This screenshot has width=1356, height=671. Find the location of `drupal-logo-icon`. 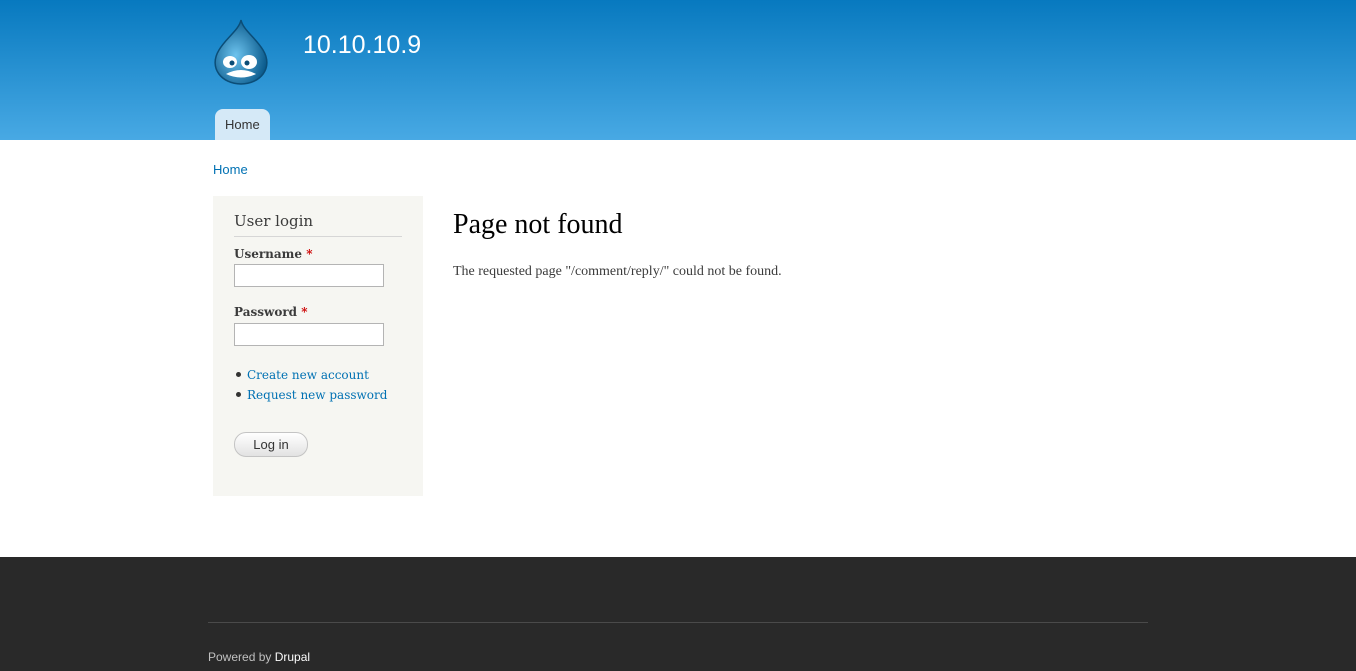

drupal-logo-icon is located at coordinates (241, 52).